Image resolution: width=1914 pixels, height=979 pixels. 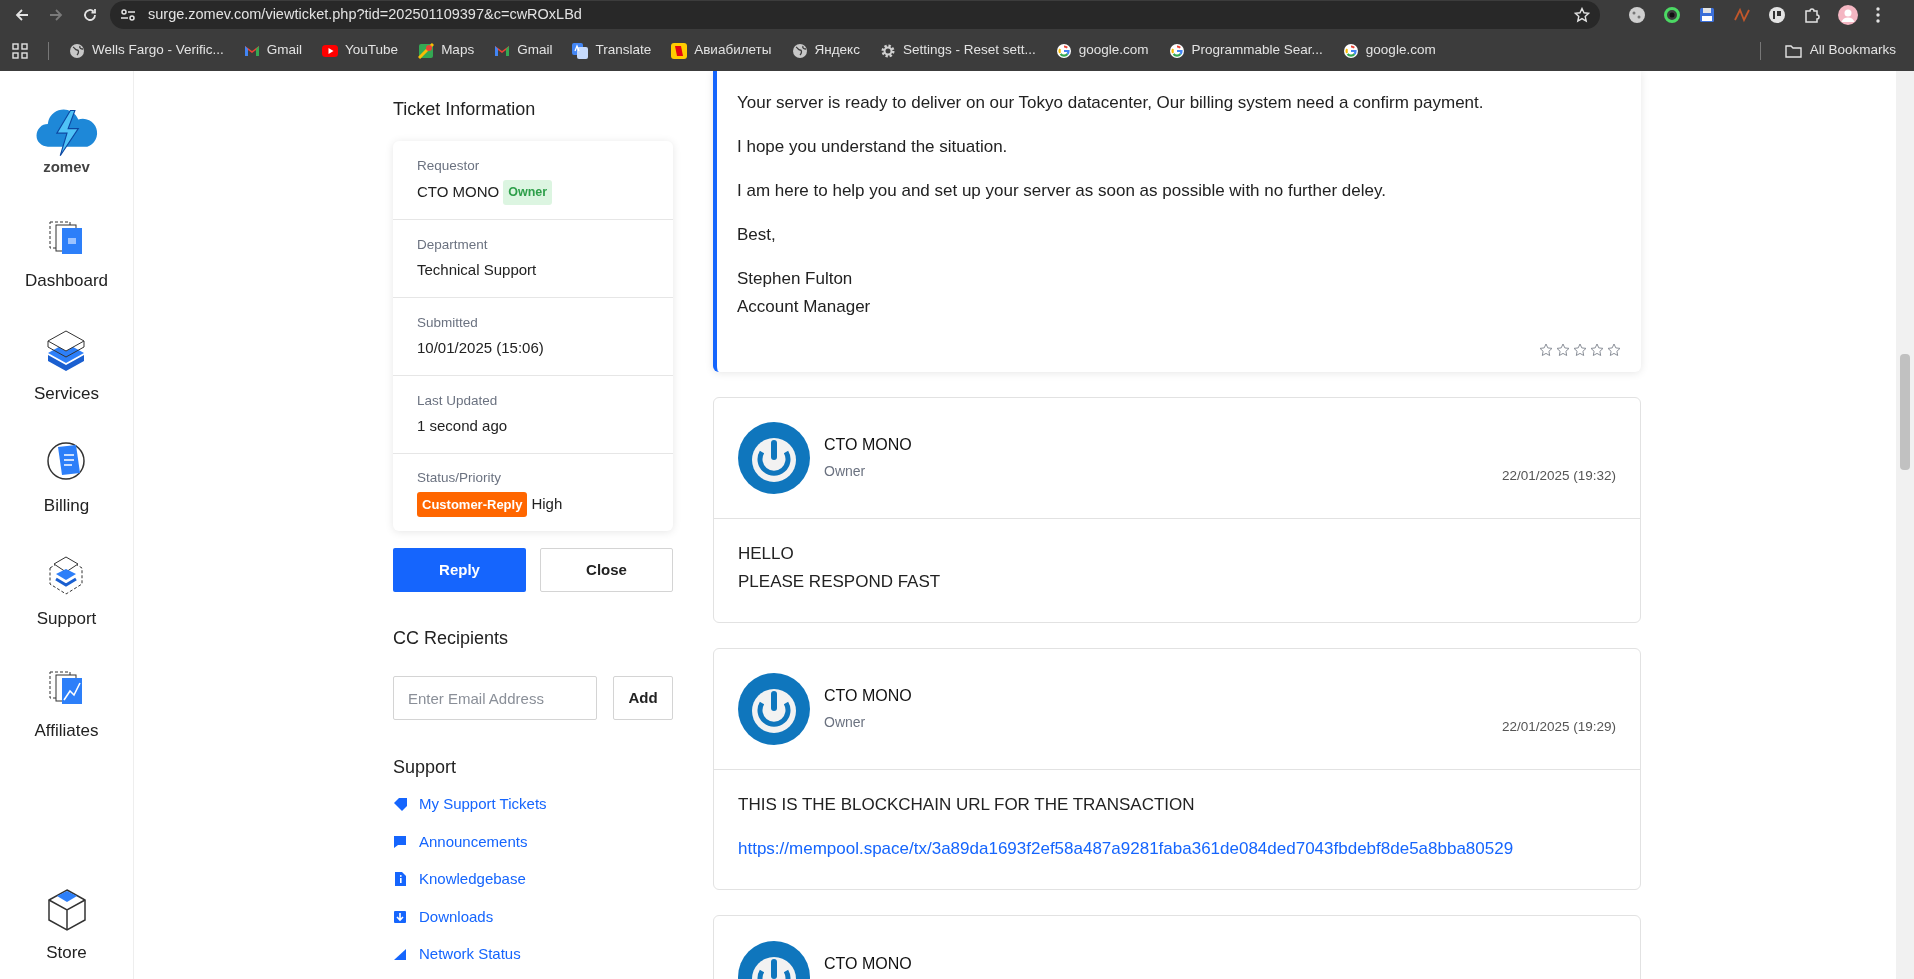 I want to click on message-date: 22/01/2025 (19:29), so click(x=1558, y=726).